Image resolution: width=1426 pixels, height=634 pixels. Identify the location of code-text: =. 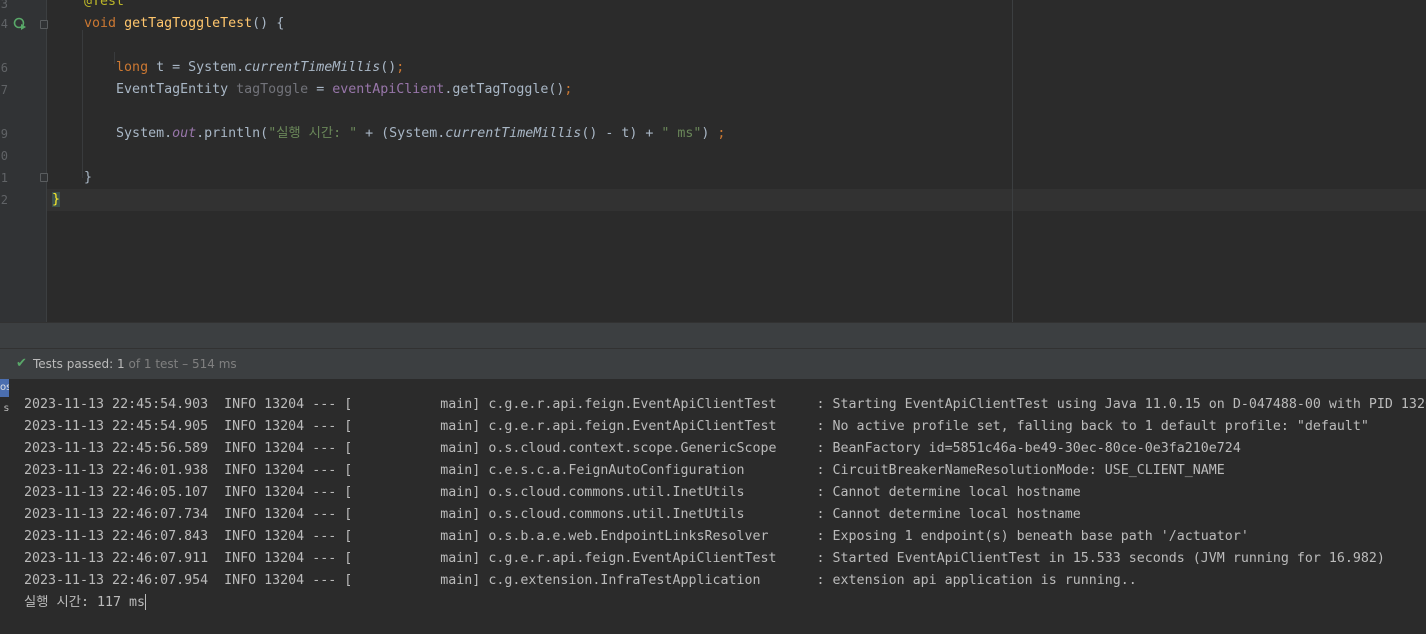
(320, 89).